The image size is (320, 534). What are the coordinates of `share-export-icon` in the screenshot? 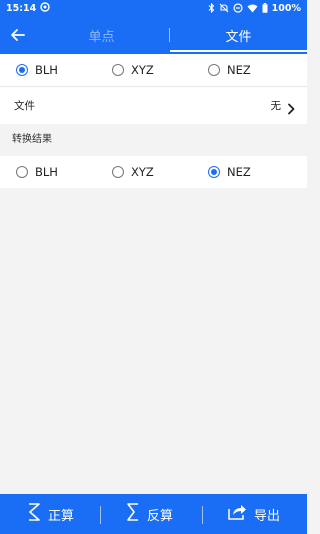 It's located at (237, 514).